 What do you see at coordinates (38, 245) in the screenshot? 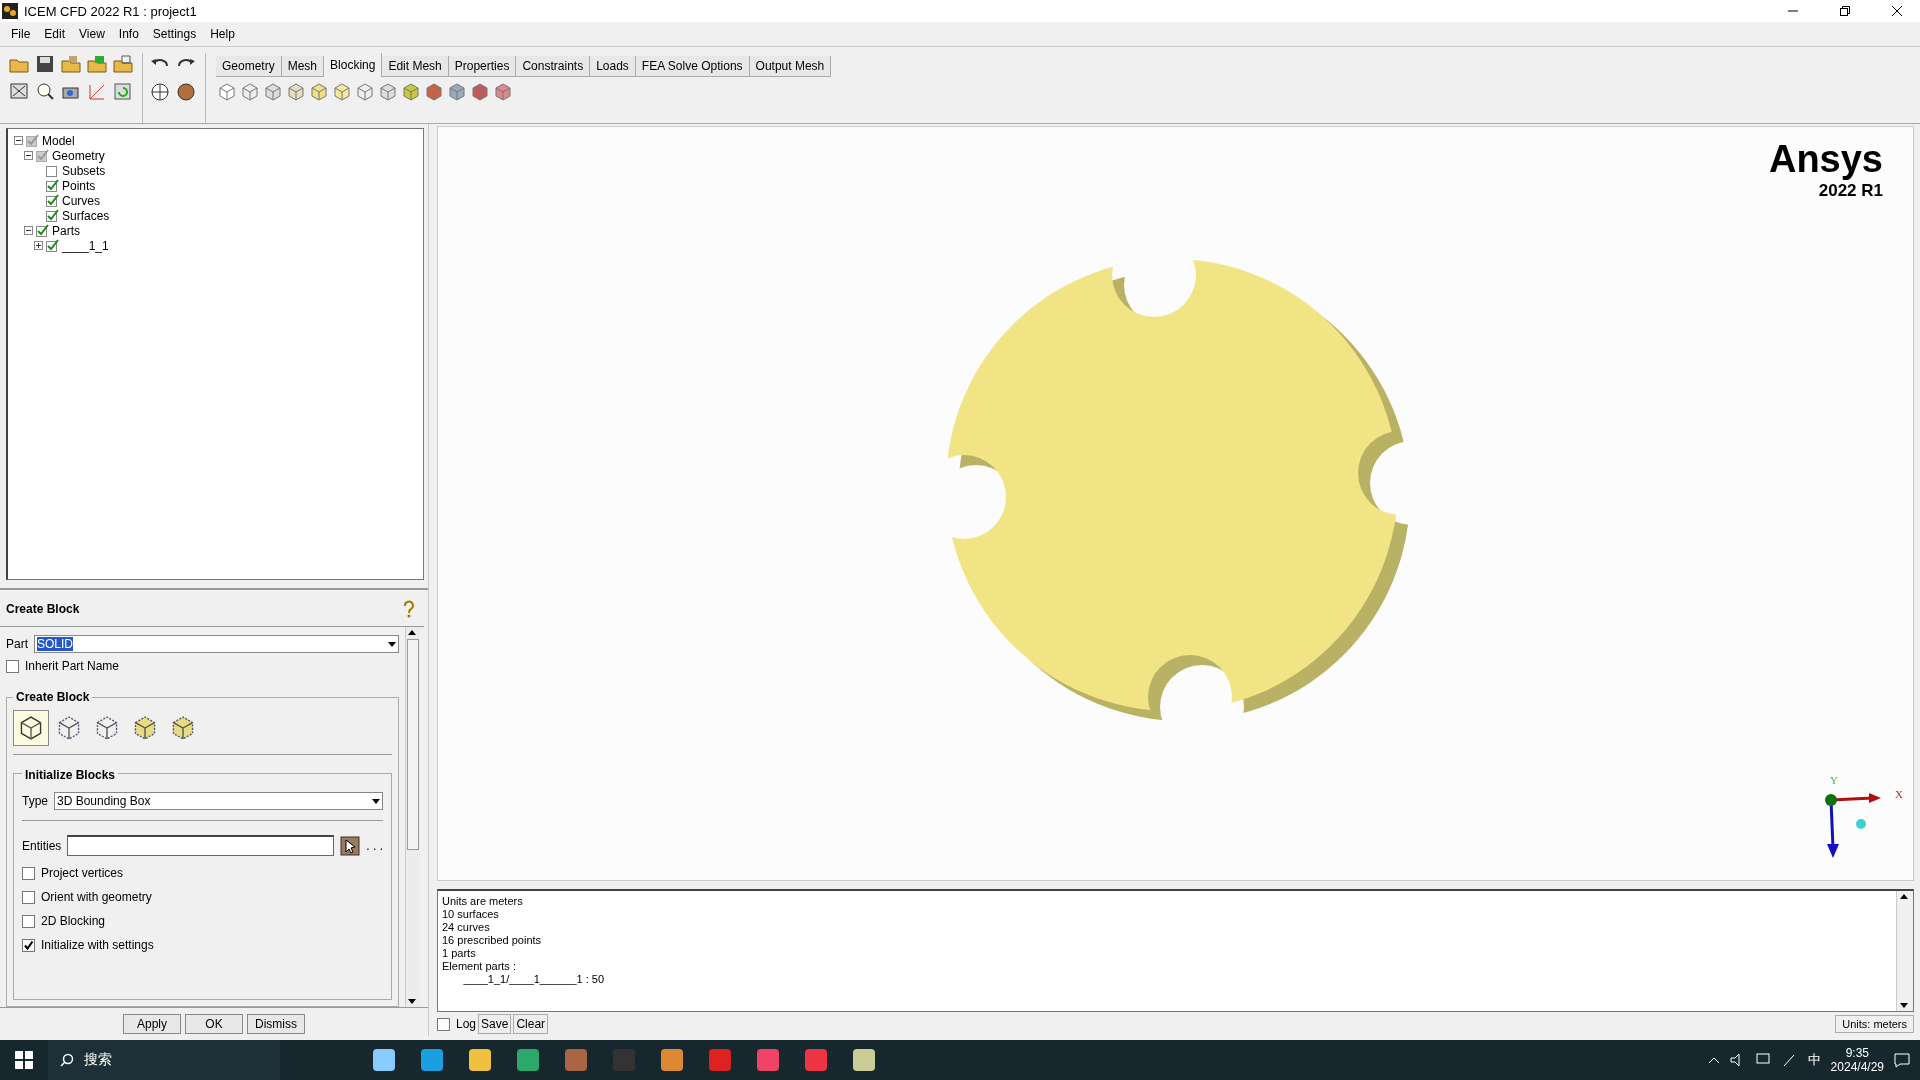
I see `expand-icon` at bounding box center [38, 245].